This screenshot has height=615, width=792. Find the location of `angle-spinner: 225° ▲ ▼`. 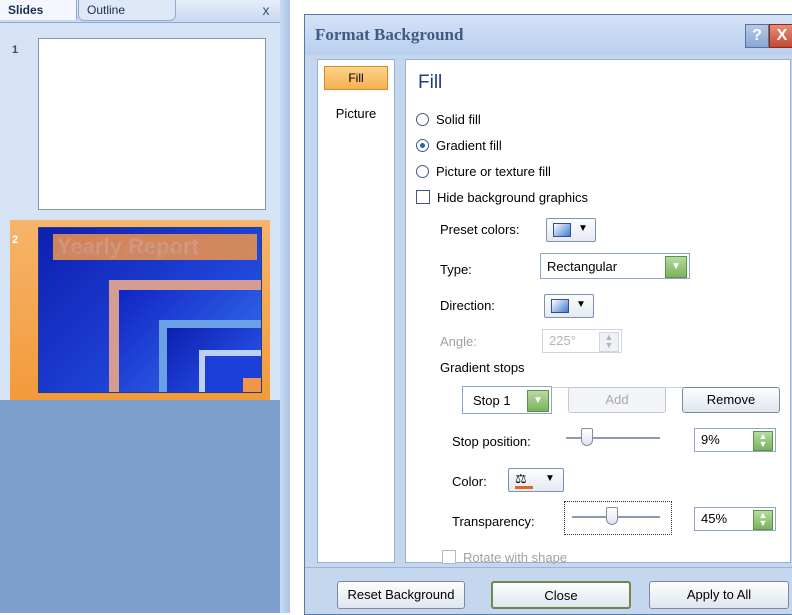

angle-spinner: 225° ▲ ▼ is located at coordinates (582, 341).